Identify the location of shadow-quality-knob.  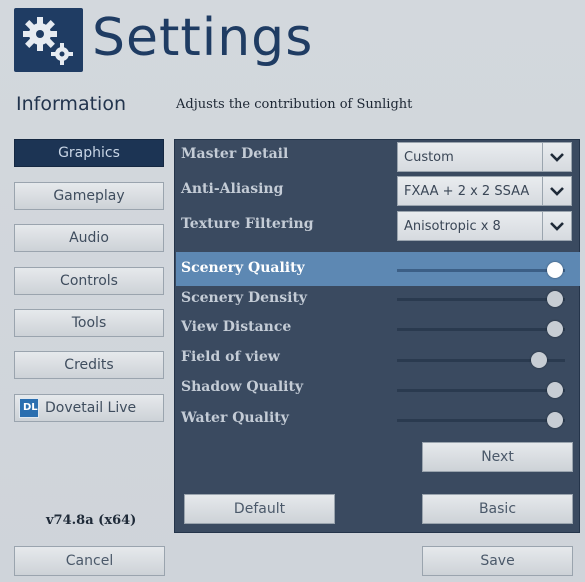
(555, 390).